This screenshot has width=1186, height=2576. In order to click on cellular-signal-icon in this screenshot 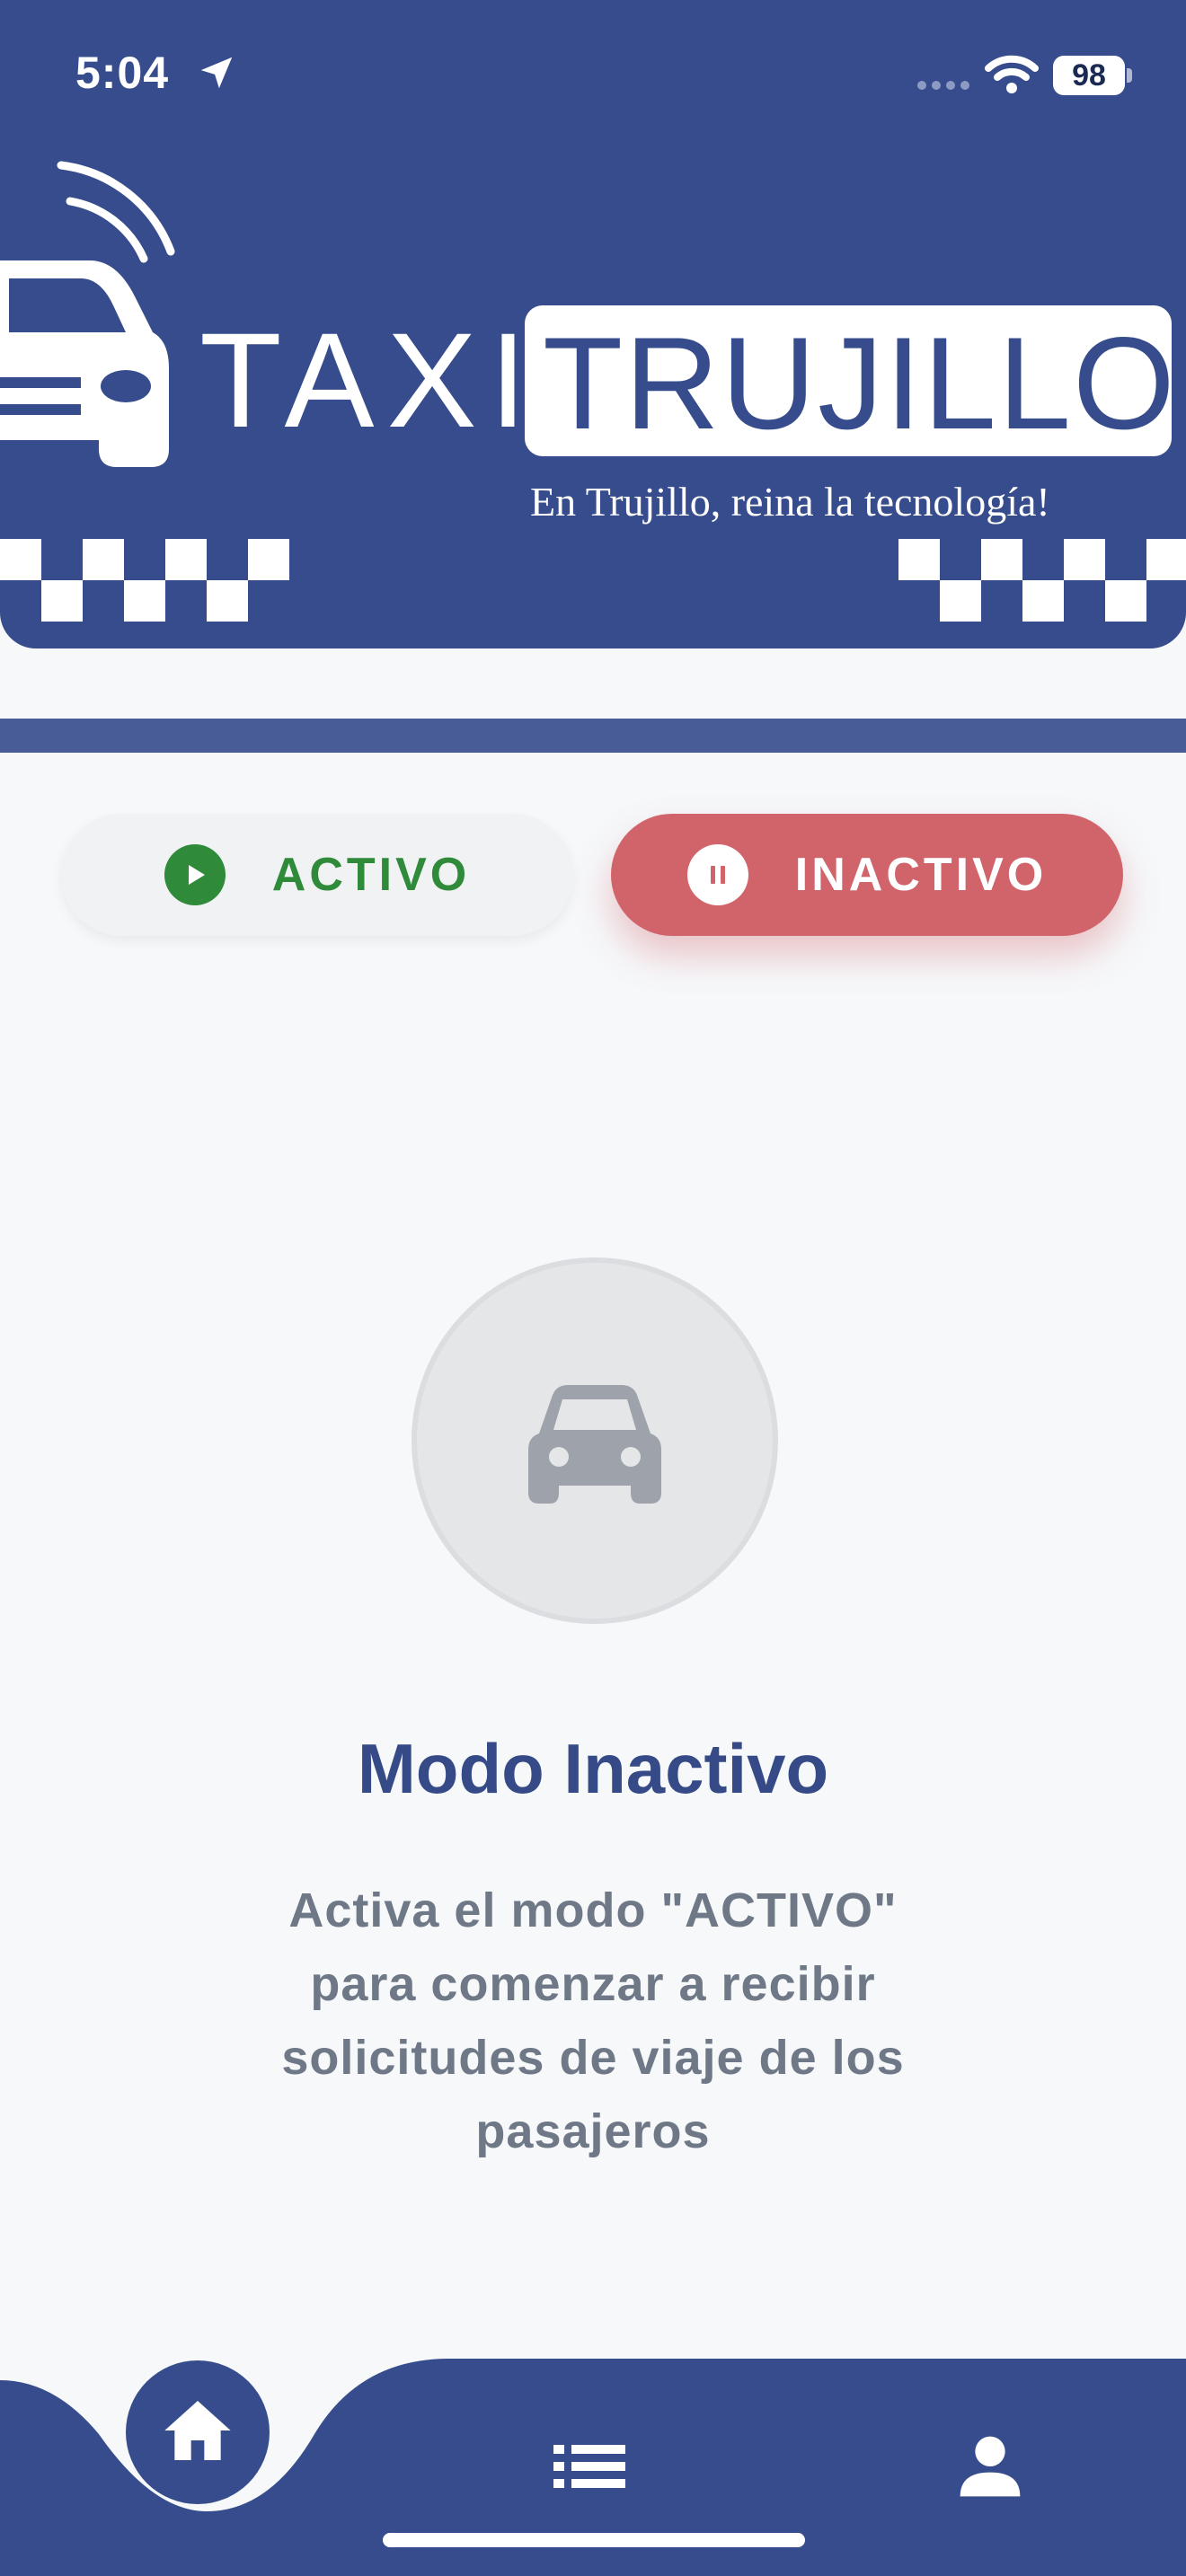, I will do `click(943, 85)`.